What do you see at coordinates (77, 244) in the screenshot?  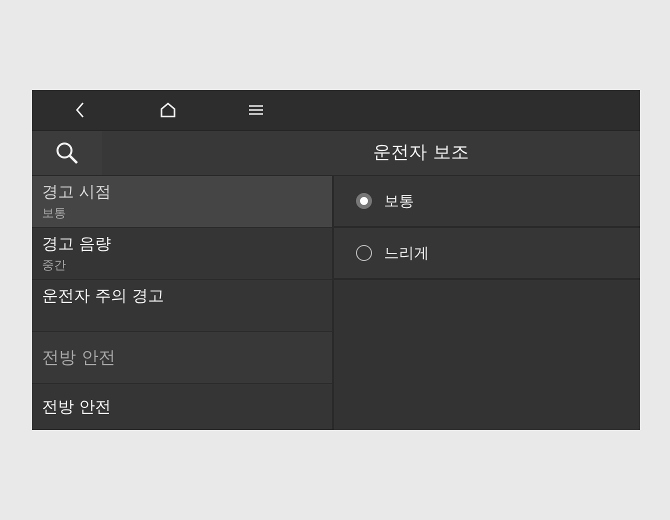 I see `item-label: 경고 음량` at bounding box center [77, 244].